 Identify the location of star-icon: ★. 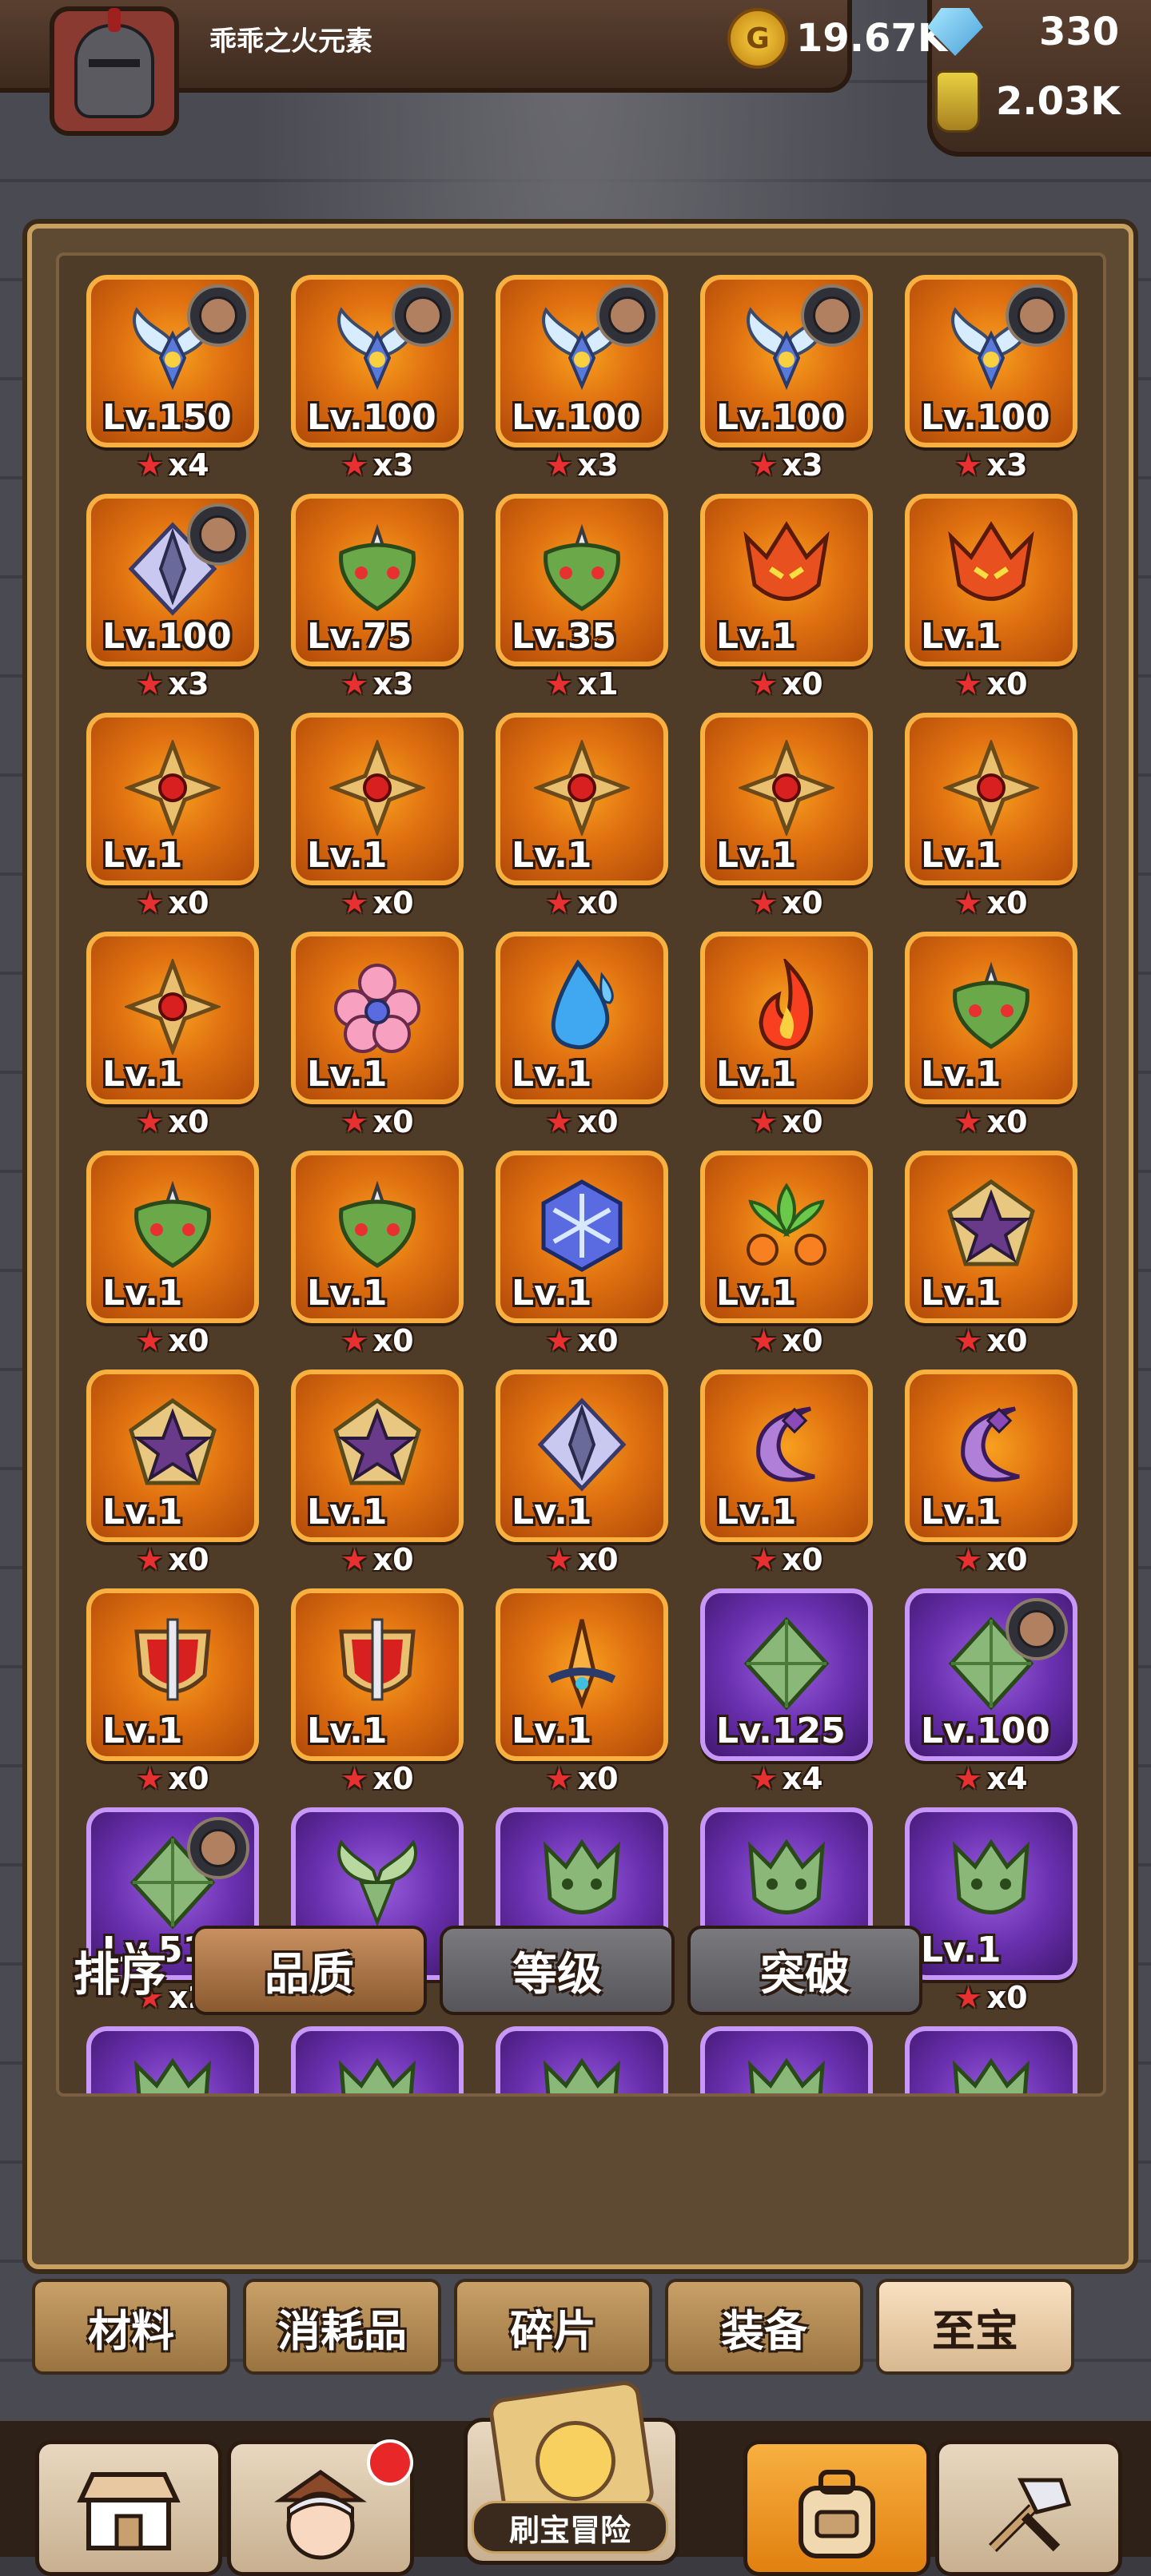
(354, 684).